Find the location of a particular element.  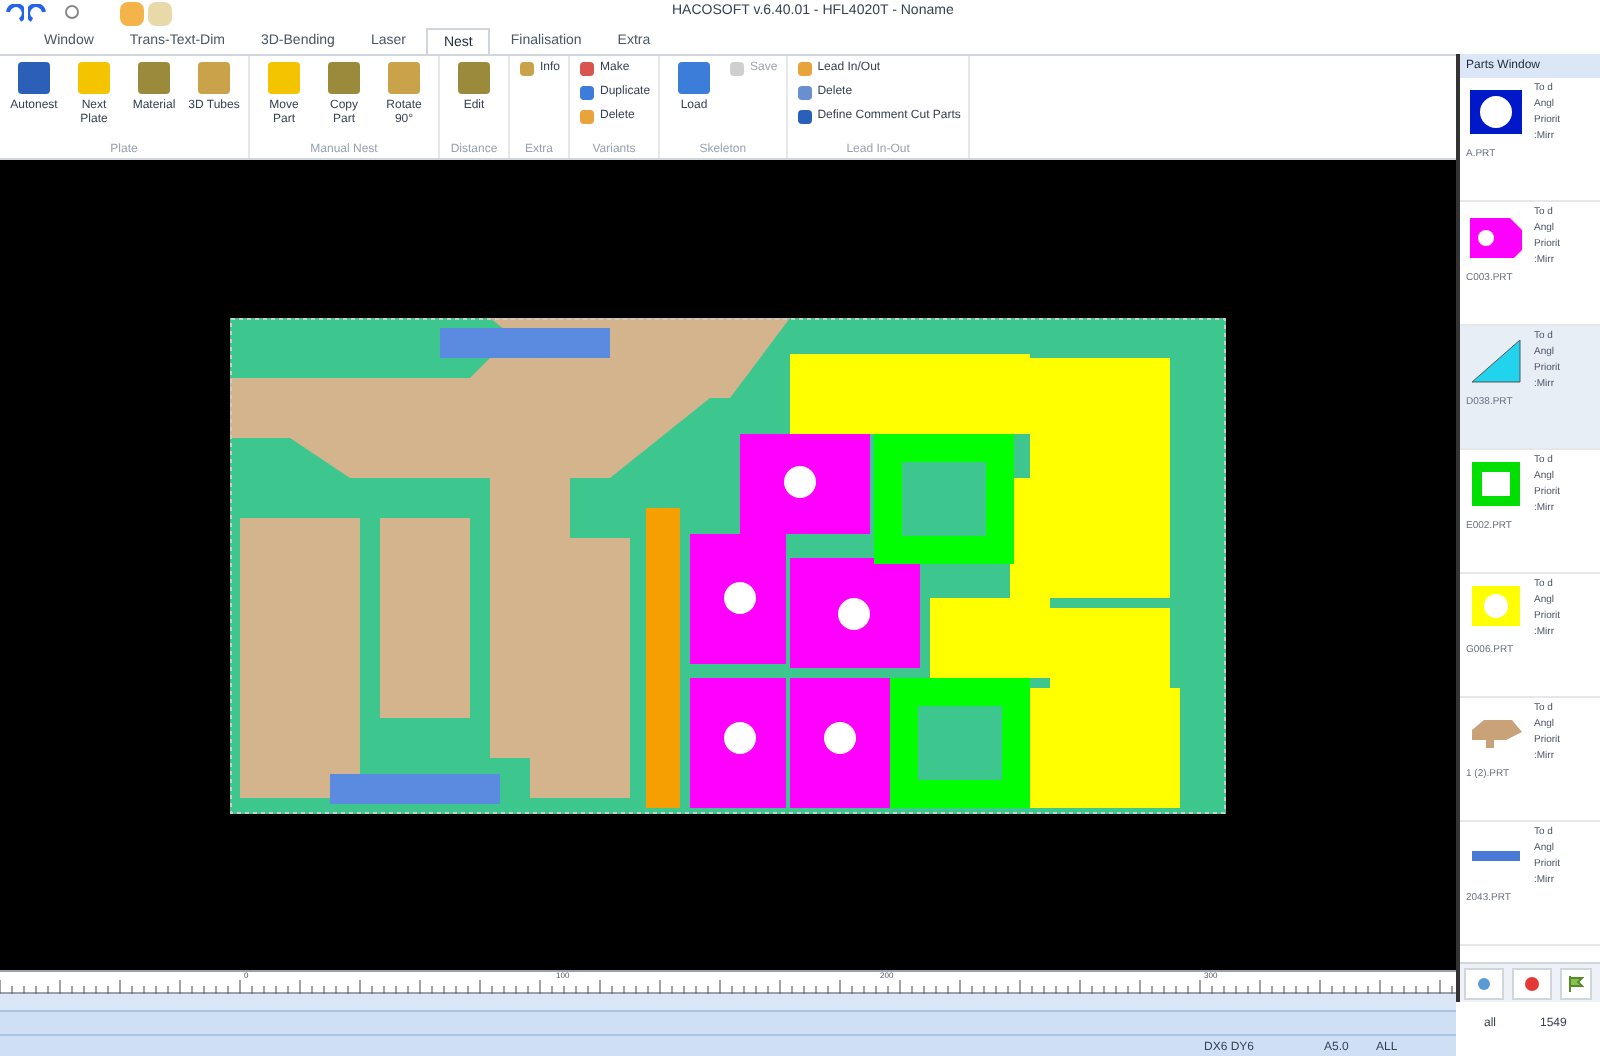

apply-button is located at coordinates (1576, 983).